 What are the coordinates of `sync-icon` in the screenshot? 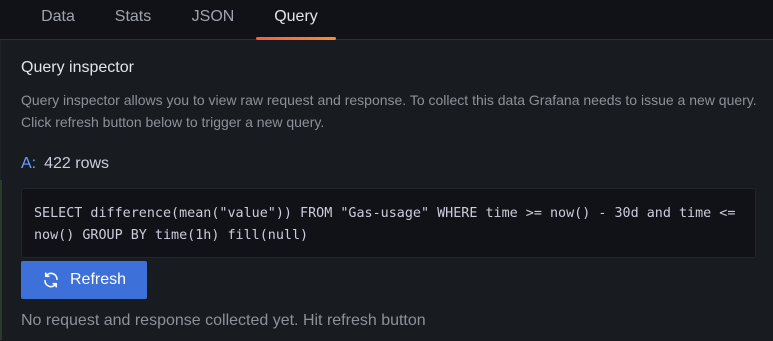 It's located at (51, 280).